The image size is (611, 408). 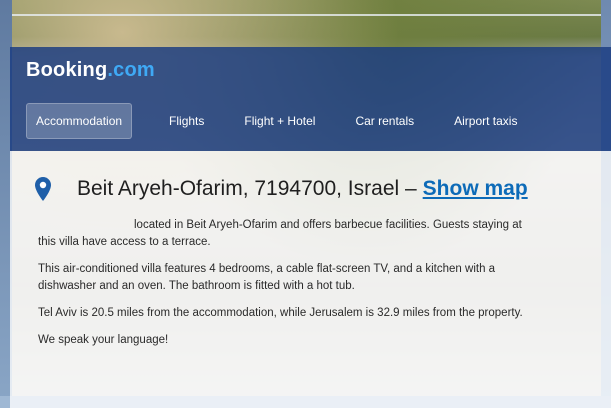 What do you see at coordinates (67, 70) in the screenshot?
I see `logo-brand: Booking` at bounding box center [67, 70].